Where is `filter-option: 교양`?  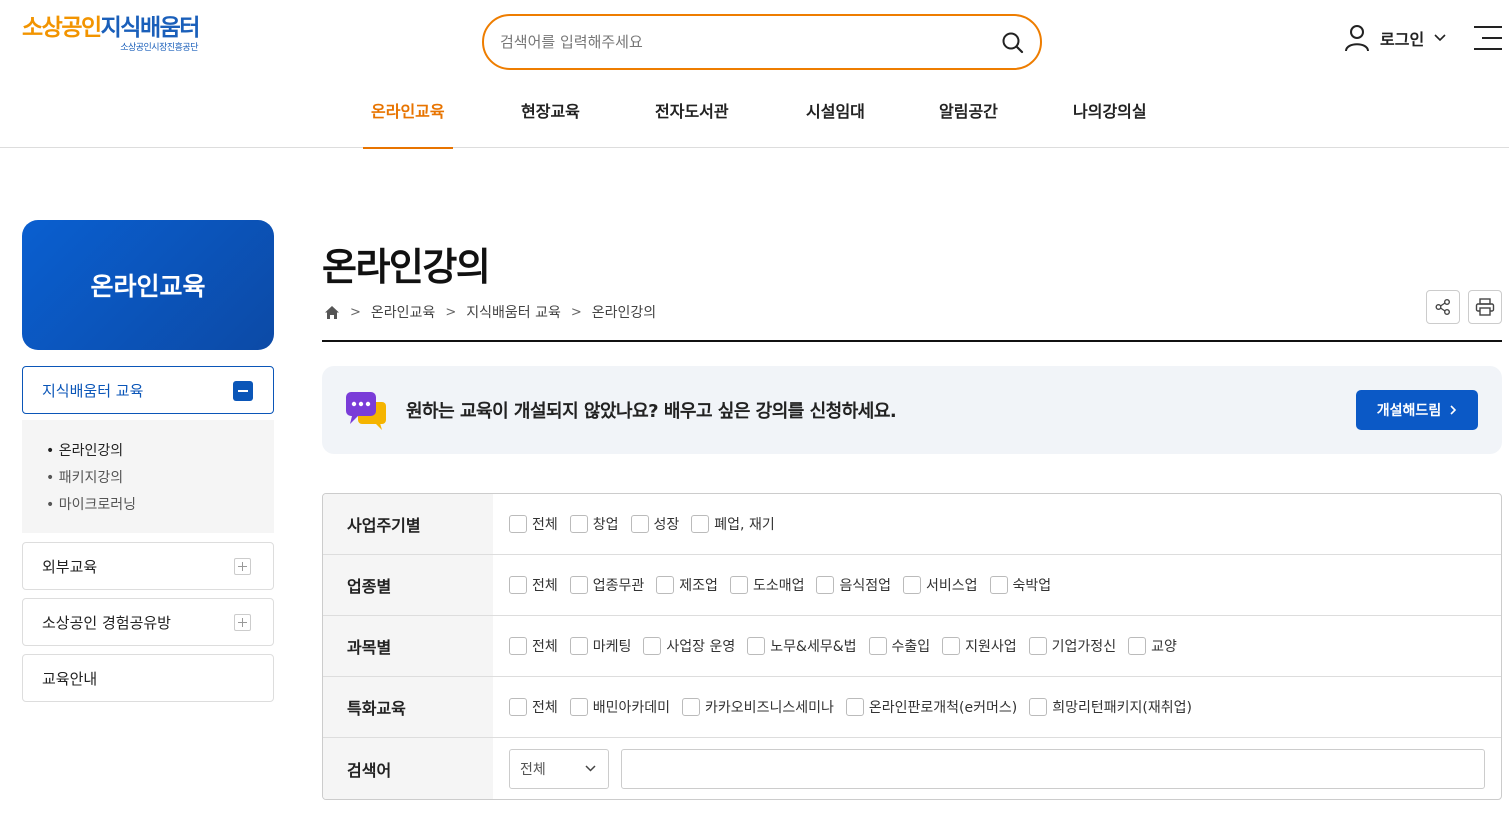 filter-option: 교양 is located at coordinates (1152, 646).